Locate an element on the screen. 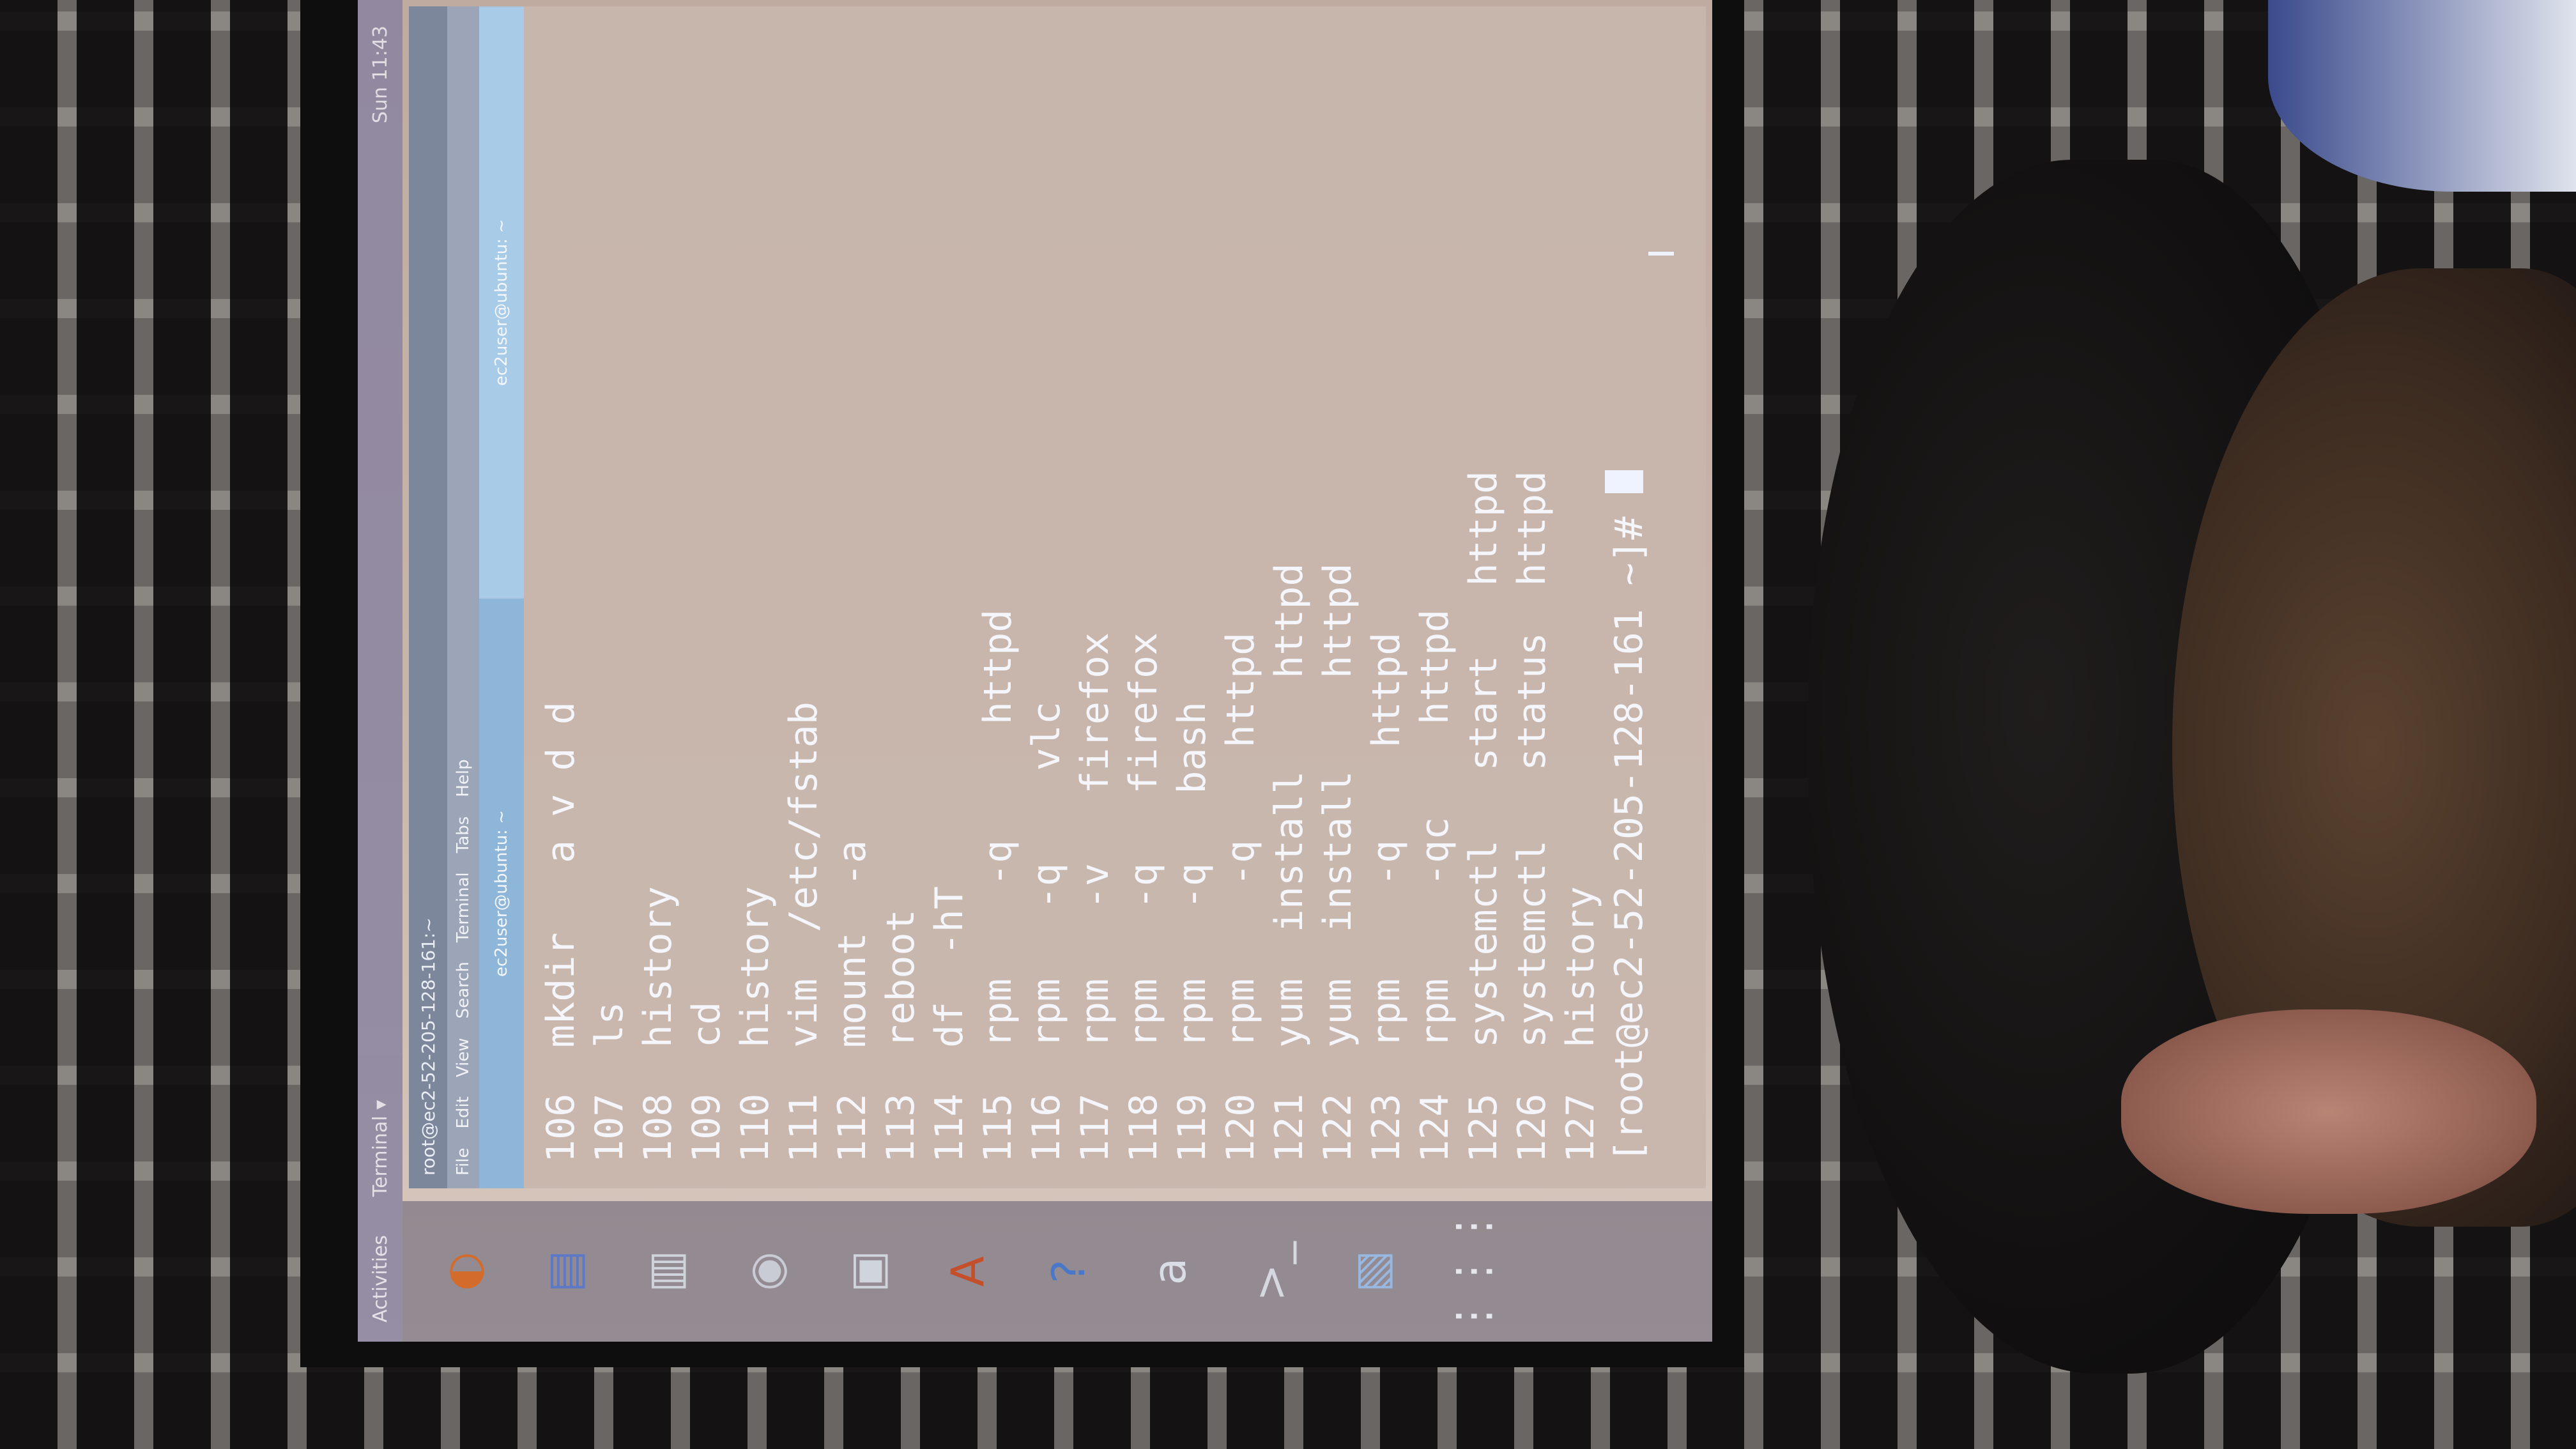 The width and height of the screenshot is (2576, 1449). history-line: 120 rpm -q httpd is located at coordinates (1240, 597).